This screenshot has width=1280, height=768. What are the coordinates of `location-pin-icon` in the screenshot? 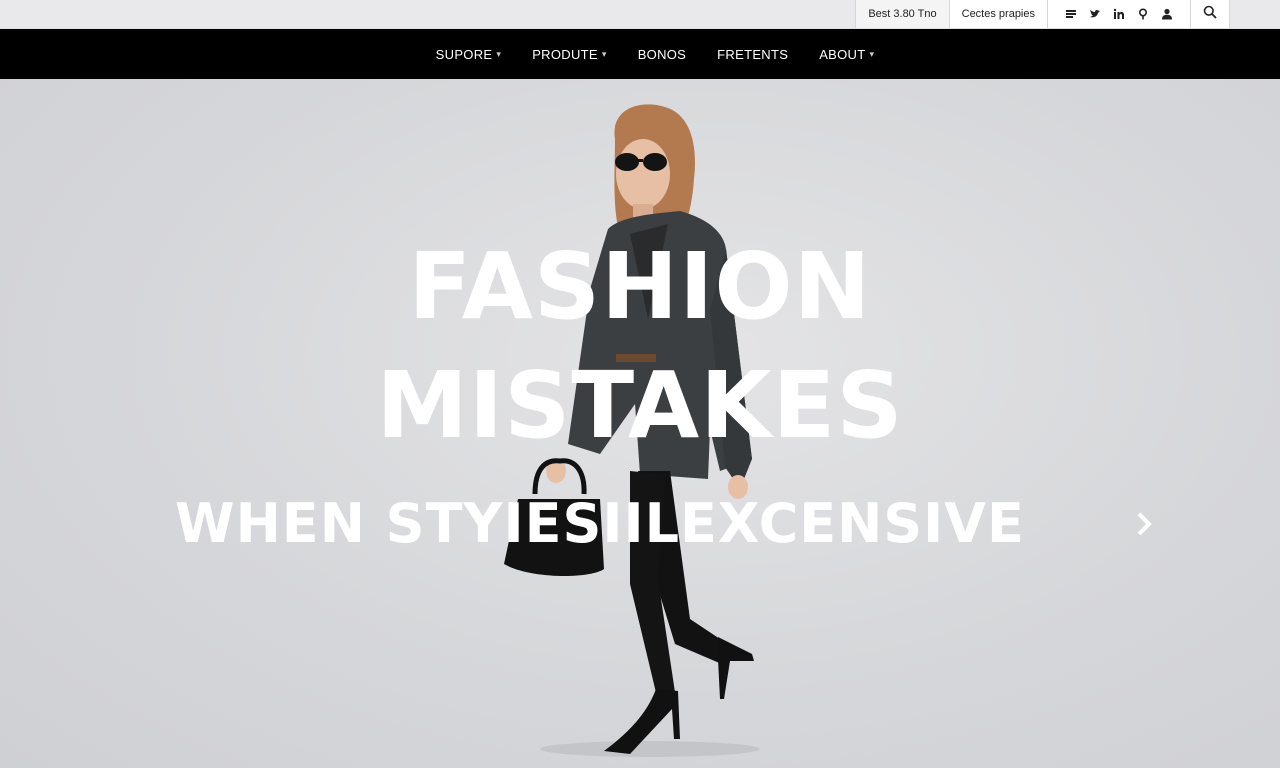 It's located at (1143, 14).